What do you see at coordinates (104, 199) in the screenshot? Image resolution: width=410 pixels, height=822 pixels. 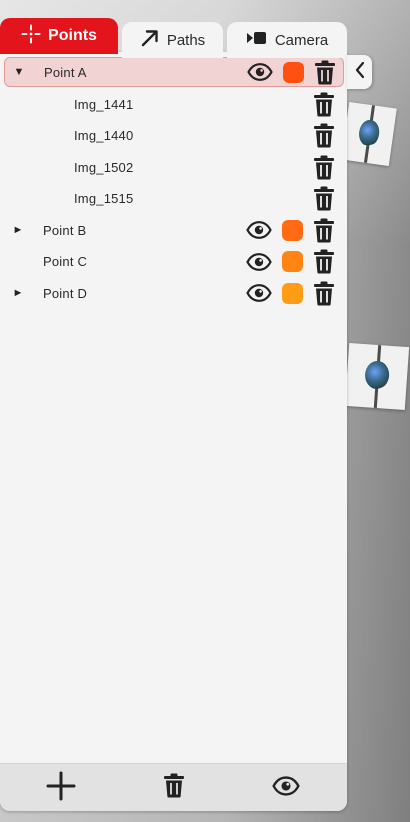 I see `image-label: Img_1515` at bounding box center [104, 199].